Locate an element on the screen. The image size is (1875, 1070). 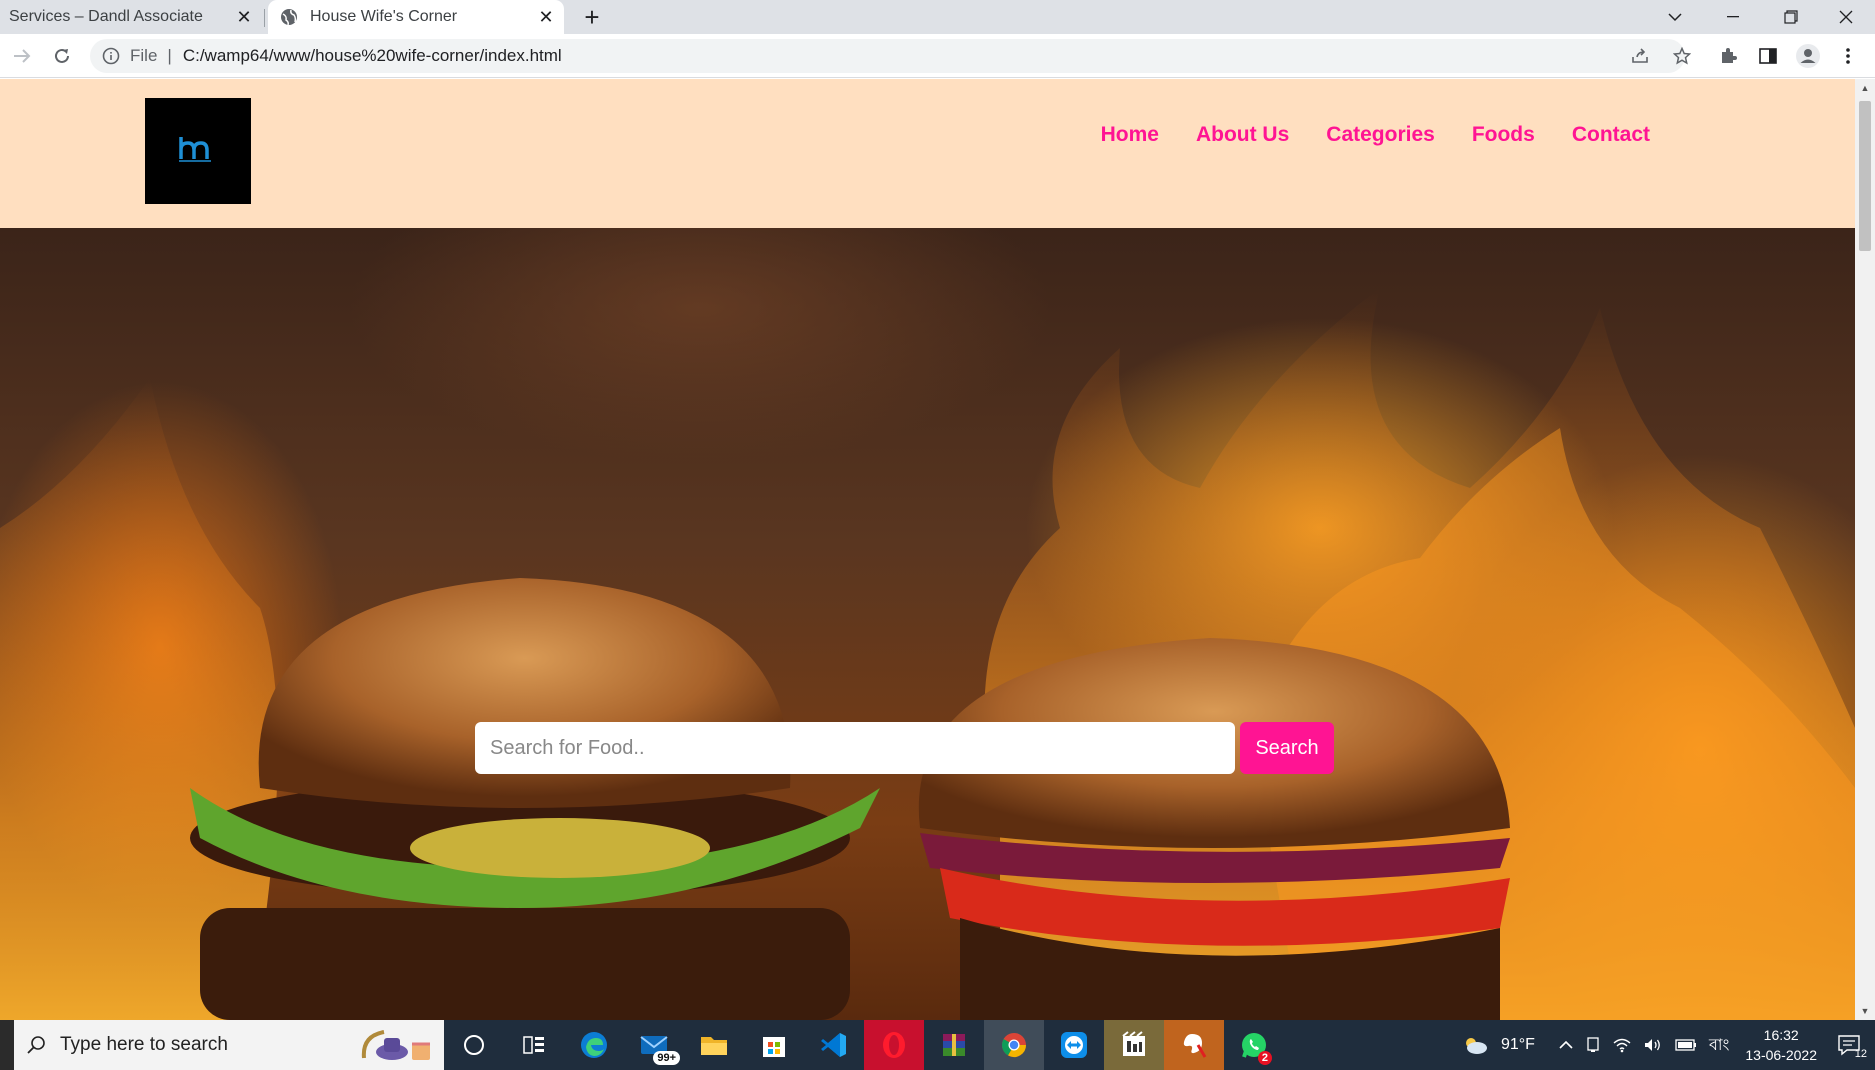
paint-app-icon is located at coordinates (1194, 1045).